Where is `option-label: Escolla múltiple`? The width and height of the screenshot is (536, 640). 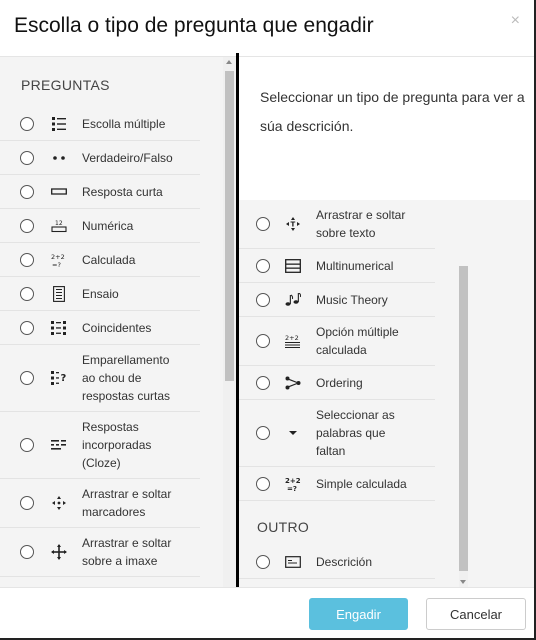
option-label: Escolla múltiple is located at coordinates (124, 123).